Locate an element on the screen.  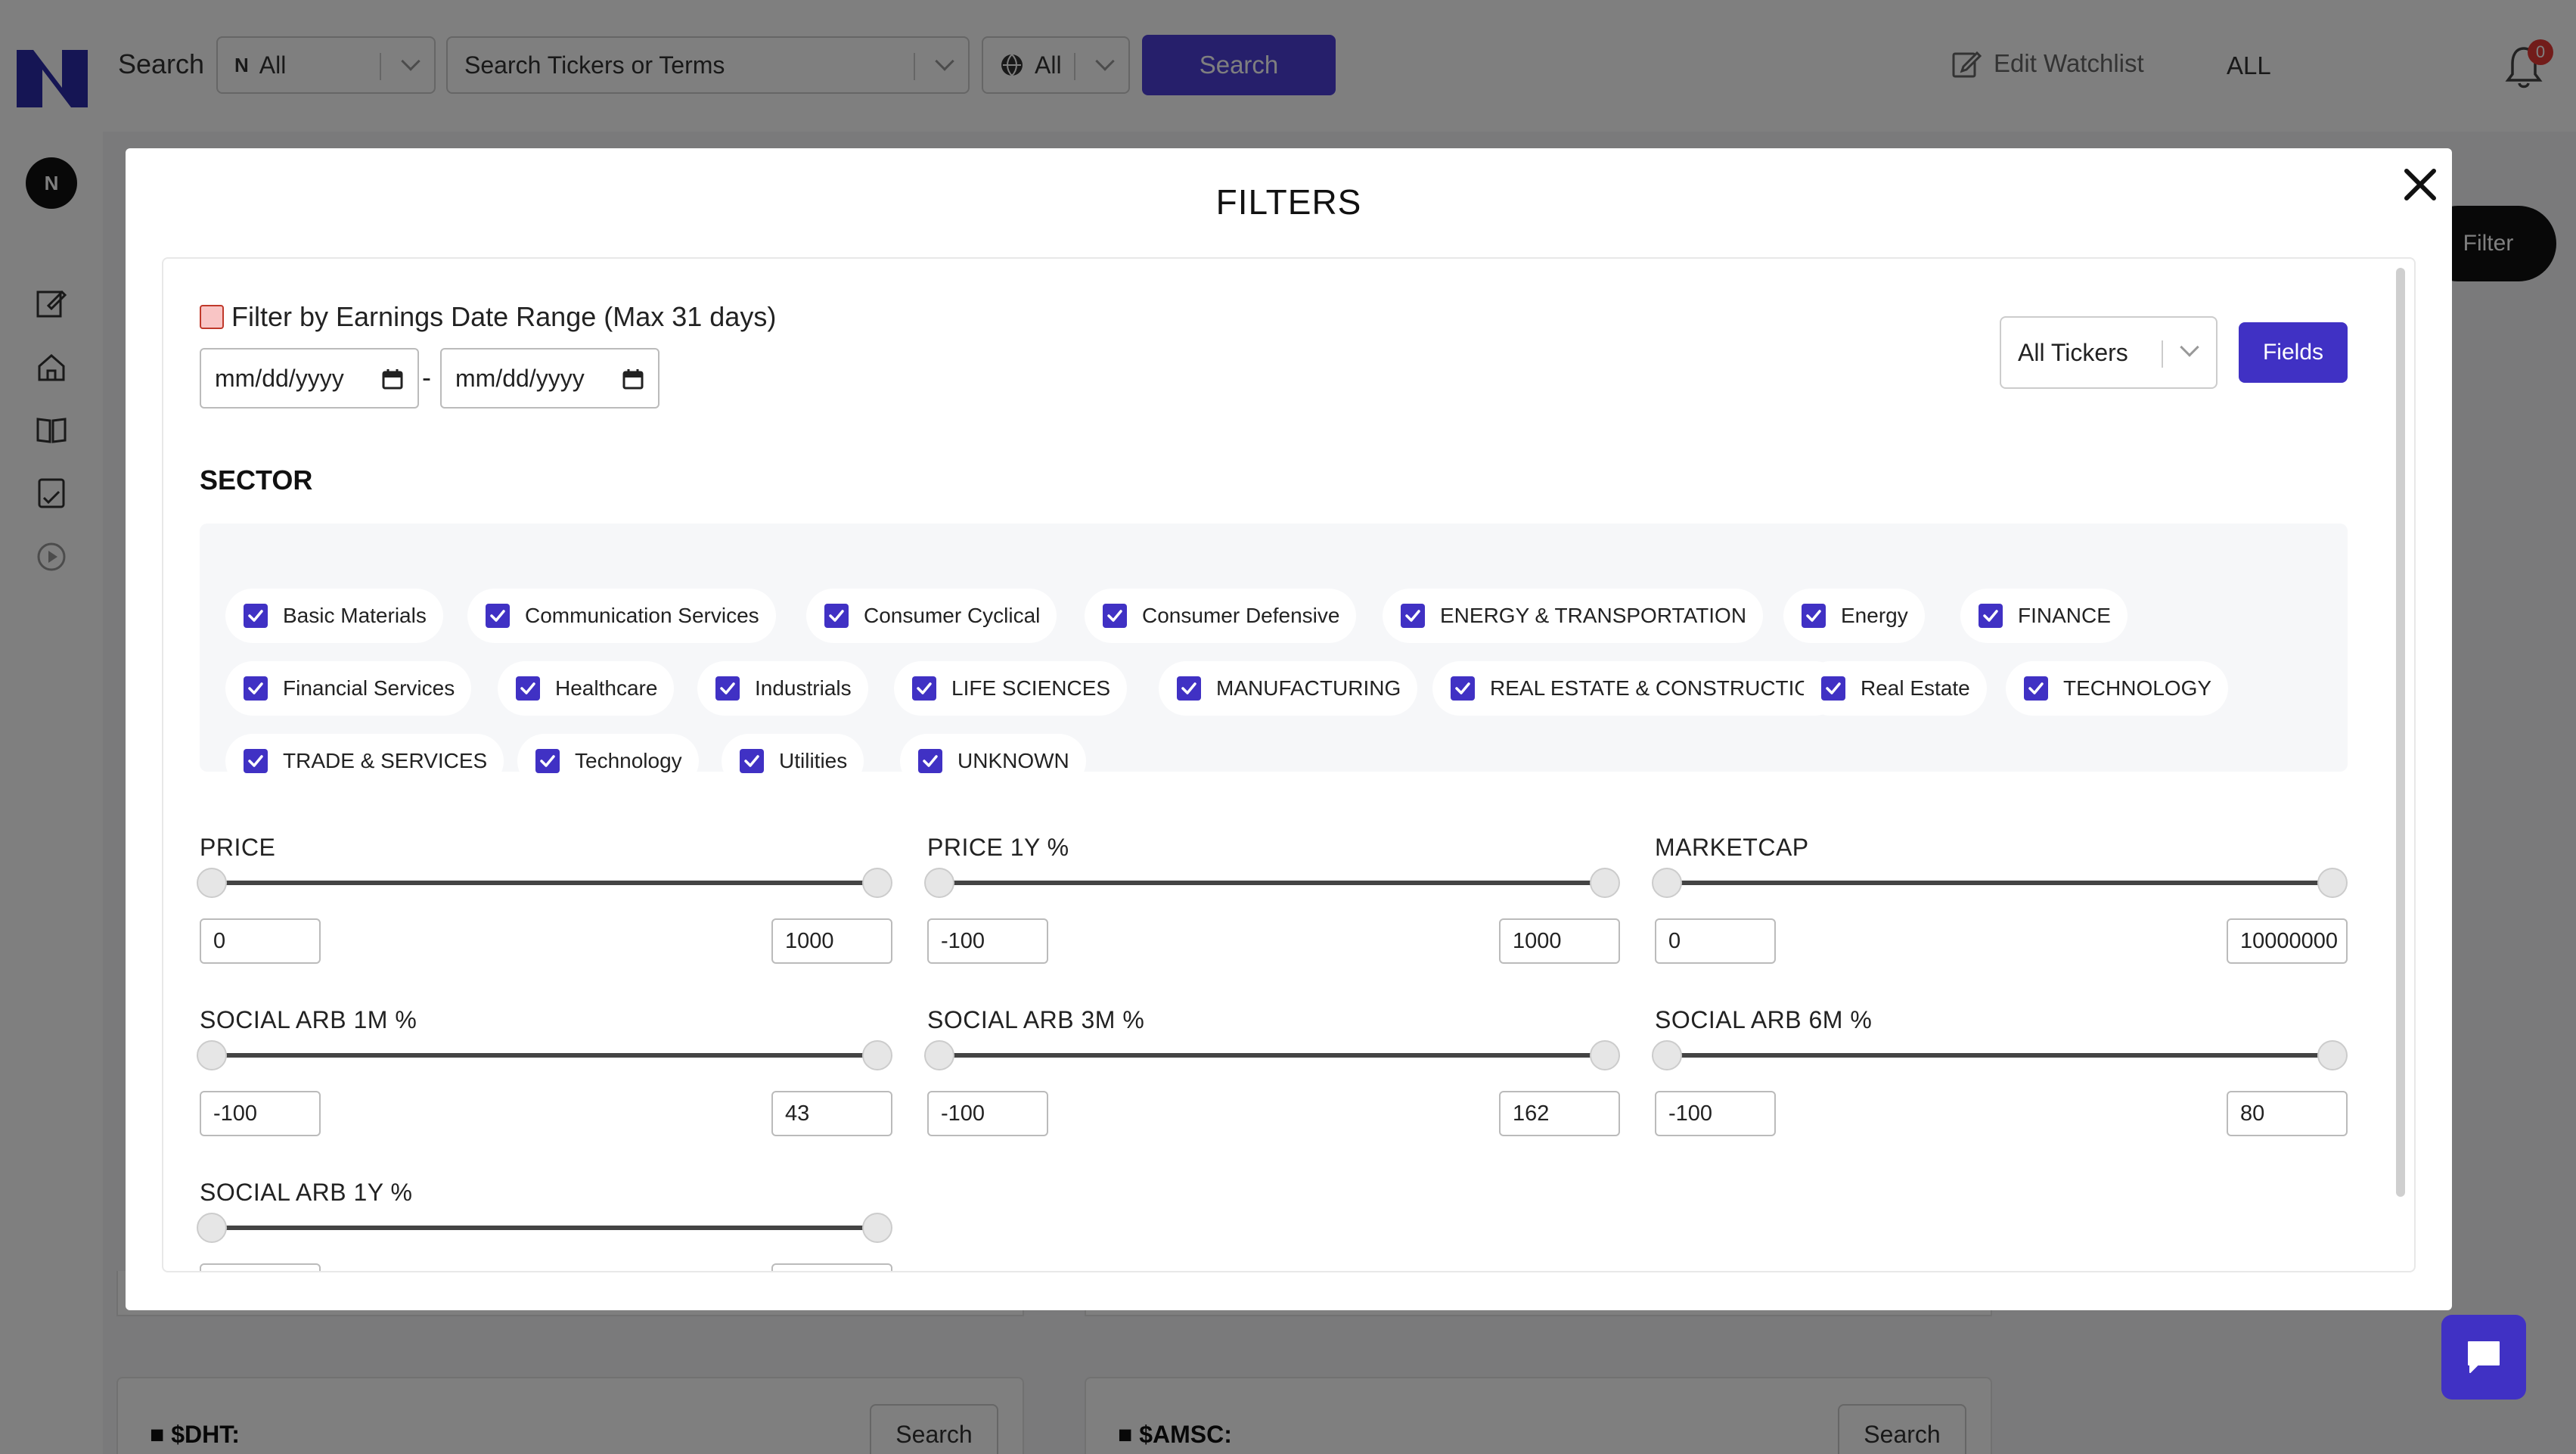
start-date-input: mm/dd/yyyy is located at coordinates (309, 378).